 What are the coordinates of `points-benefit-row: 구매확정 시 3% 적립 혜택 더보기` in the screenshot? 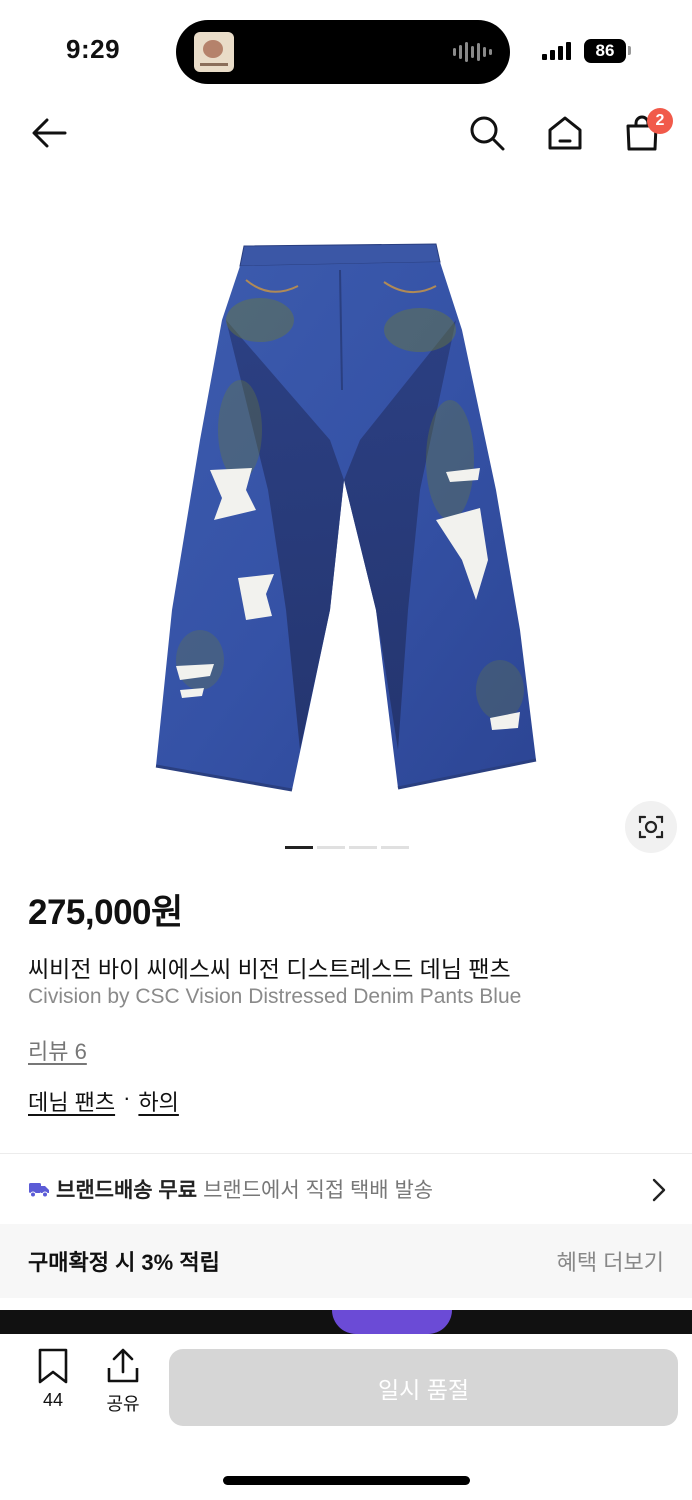 It's located at (346, 1261).